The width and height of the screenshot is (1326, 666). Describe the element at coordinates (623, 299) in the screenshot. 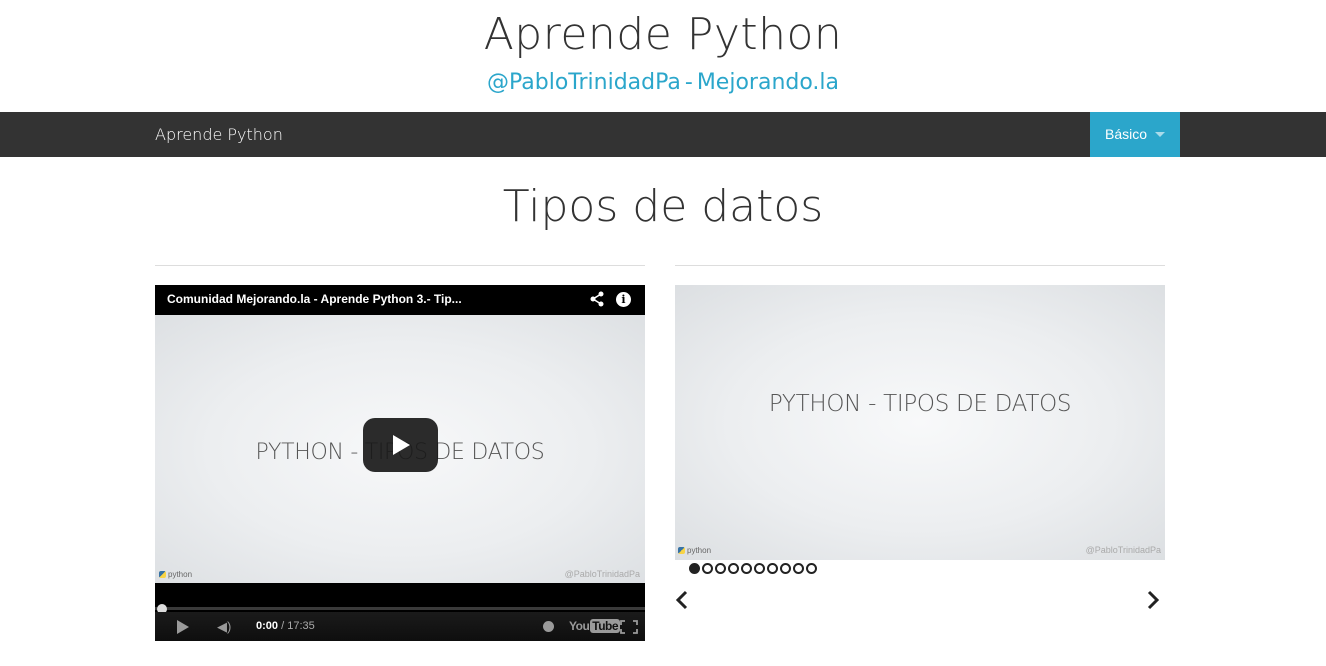

I see `info-icon: i` at that location.